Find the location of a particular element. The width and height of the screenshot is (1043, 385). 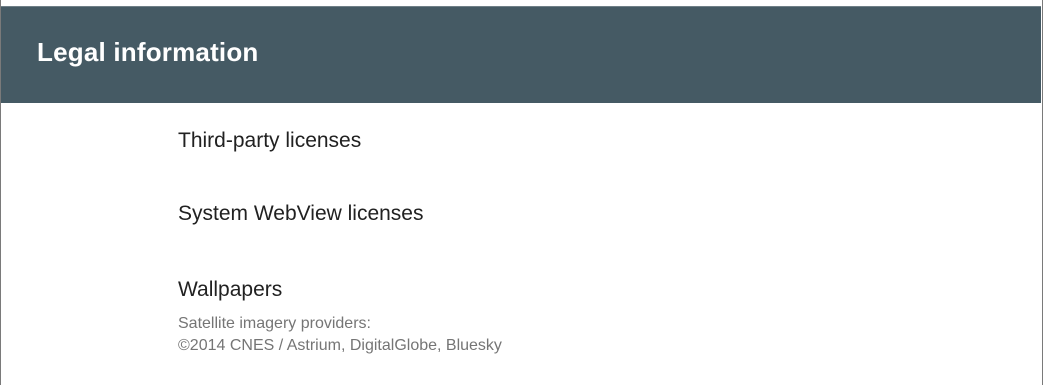

list-item-title: Third-party licenses is located at coordinates (270, 140).